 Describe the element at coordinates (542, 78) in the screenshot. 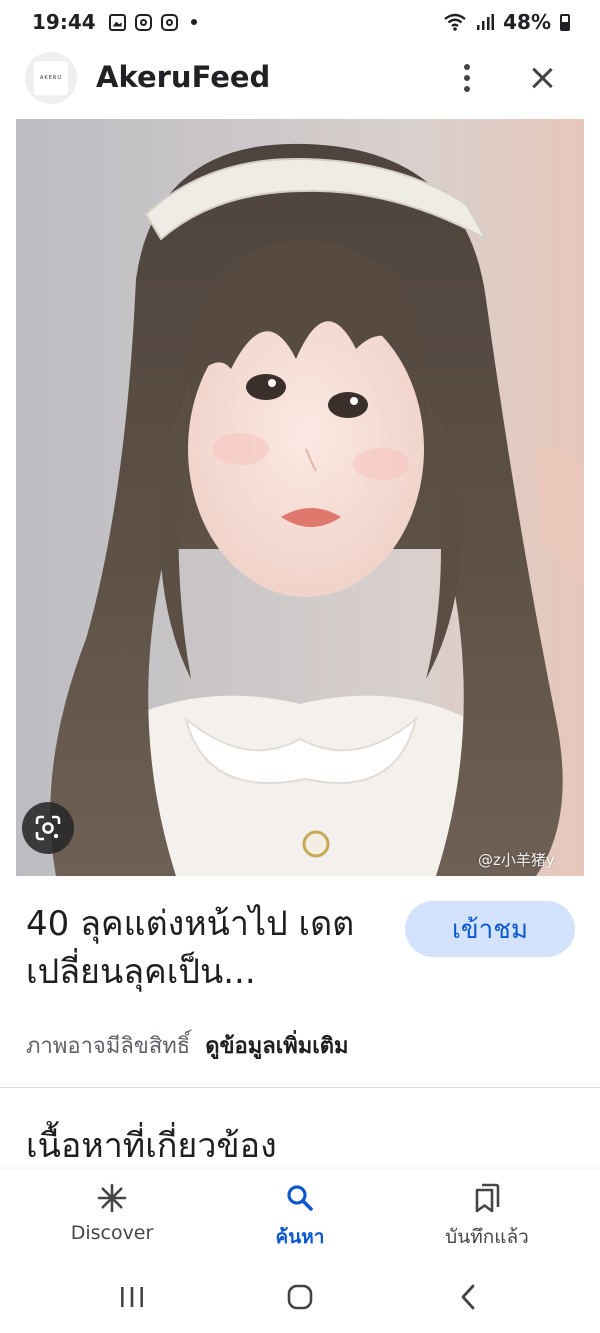

I see `close-icon` at that location.